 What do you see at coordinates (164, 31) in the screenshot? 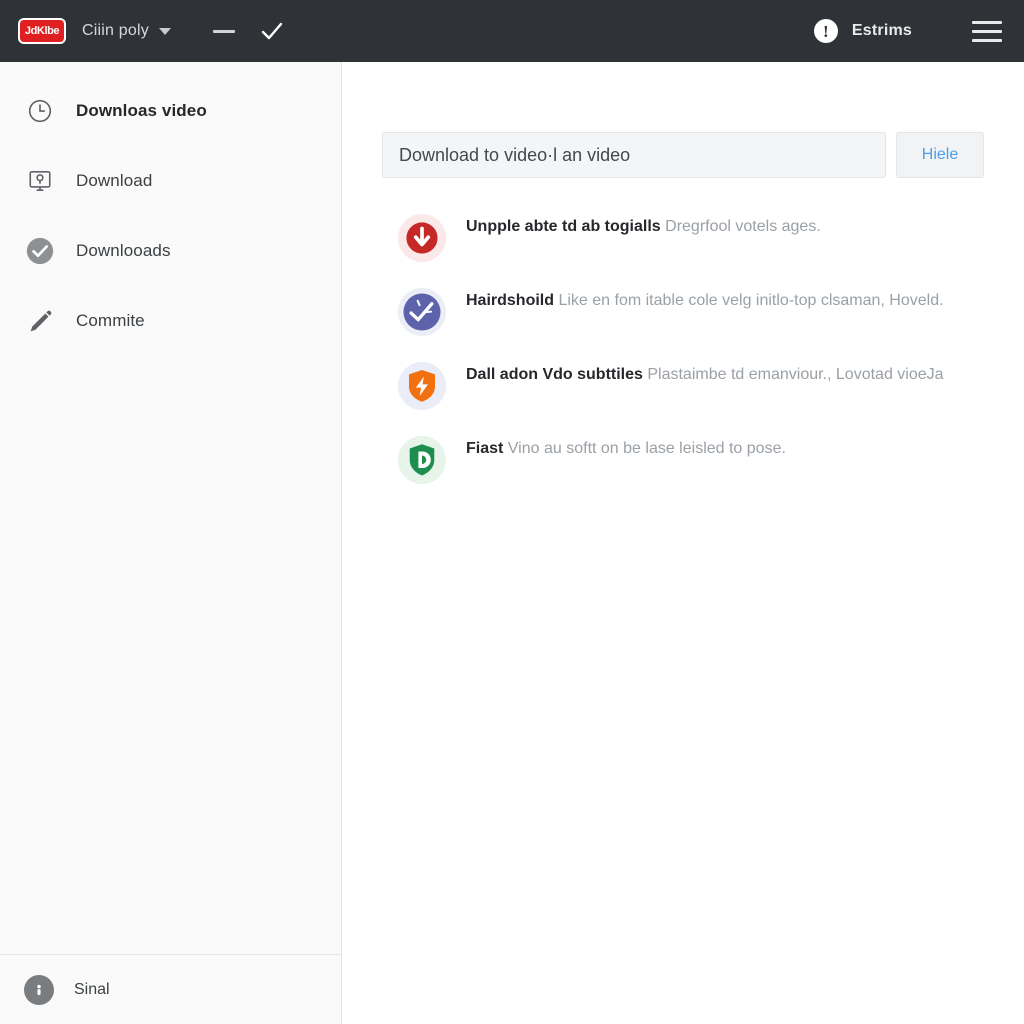
I see `chevron-down-icon` at bounding box center [164, 31].